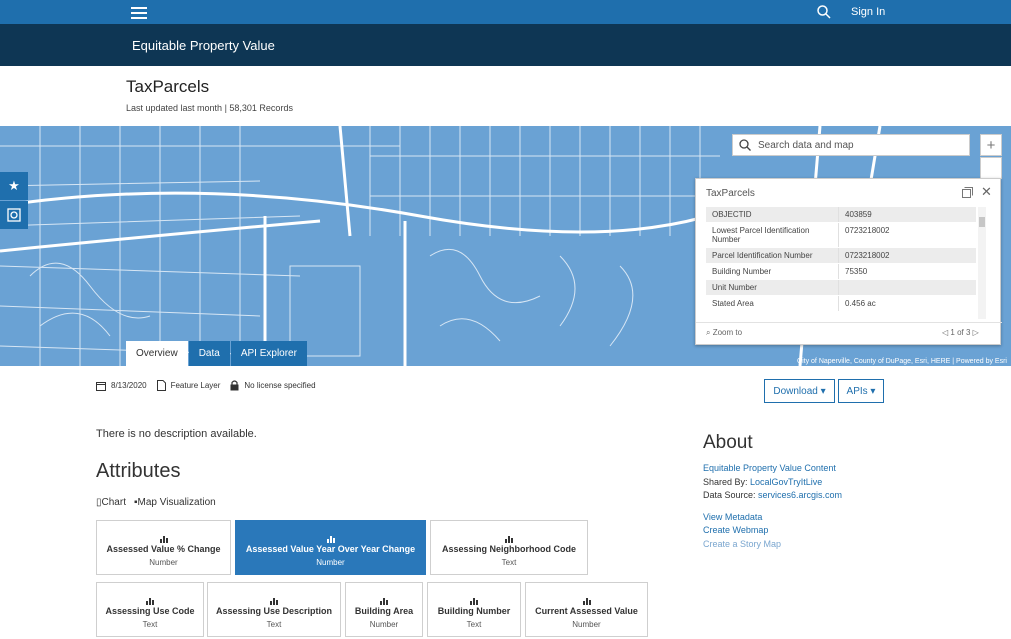 The image size is (1011, 639). I want to click on attribute-name: Building Area, so click(384, 611).